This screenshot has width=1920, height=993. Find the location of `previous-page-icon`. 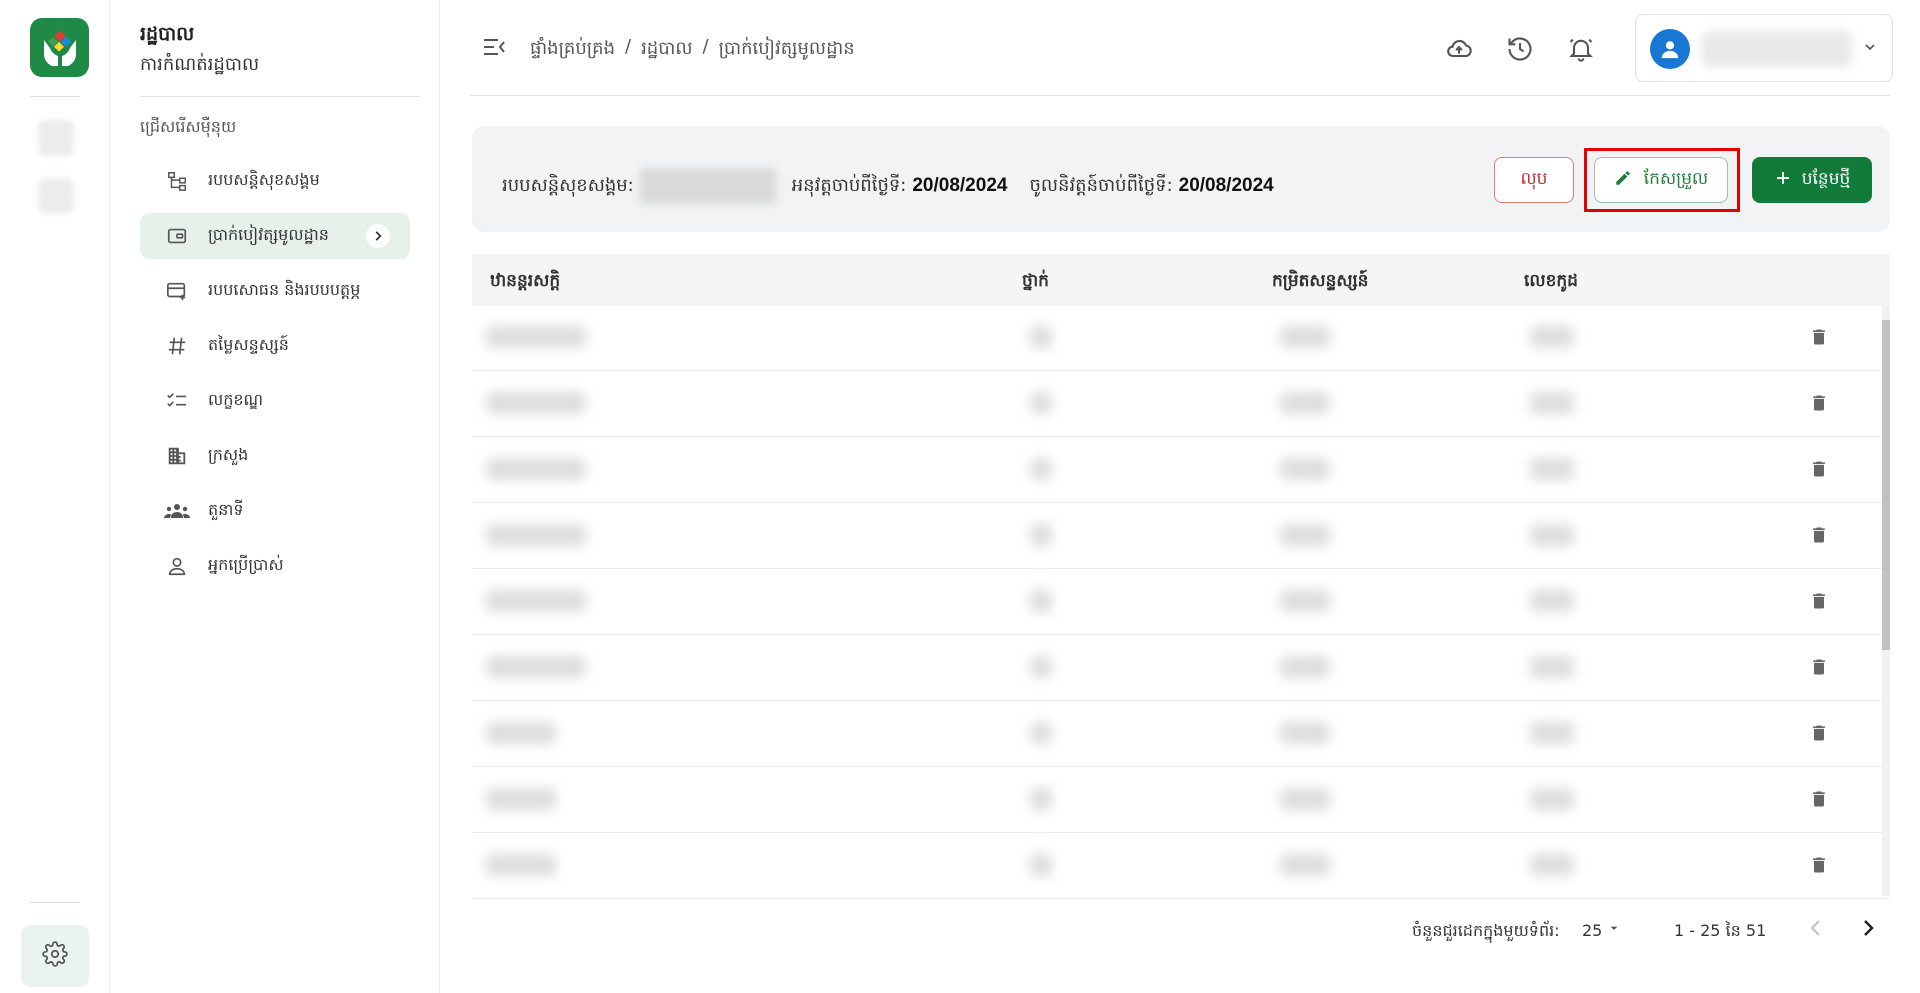

previous-page-icon is located at coordinates (1816, 930).